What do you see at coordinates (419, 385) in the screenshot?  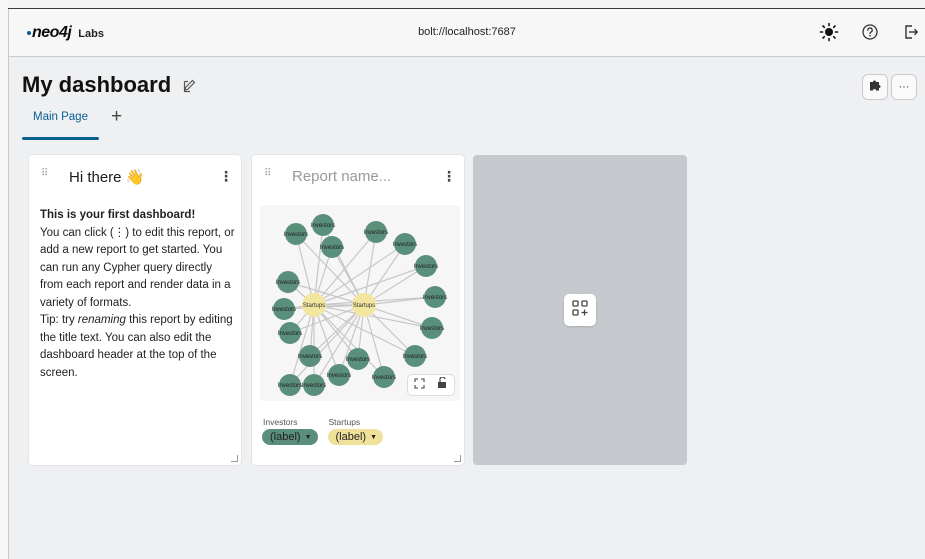 I see `fit-to-screen-icon` at bounding box center [419, 385].